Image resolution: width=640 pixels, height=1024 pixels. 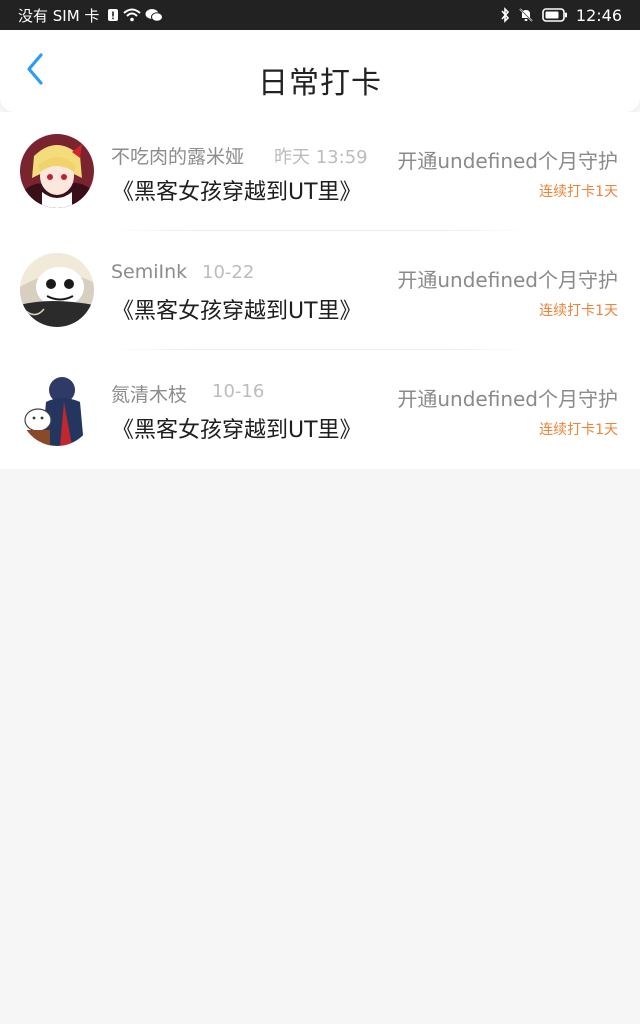 What do you see at coordinates (59, 15) in the screenshot?
I see `carrier-label: 没有 SIM 卡` at bounding box center [59, 15].